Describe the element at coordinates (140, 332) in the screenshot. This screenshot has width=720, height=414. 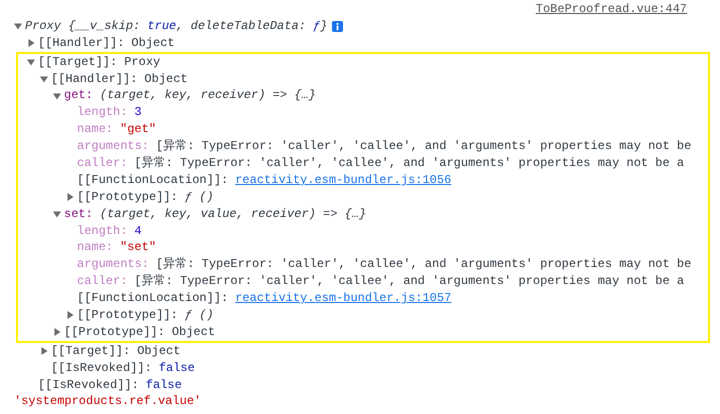
I see `property-line: [[Prototype]]: Object` at that location.